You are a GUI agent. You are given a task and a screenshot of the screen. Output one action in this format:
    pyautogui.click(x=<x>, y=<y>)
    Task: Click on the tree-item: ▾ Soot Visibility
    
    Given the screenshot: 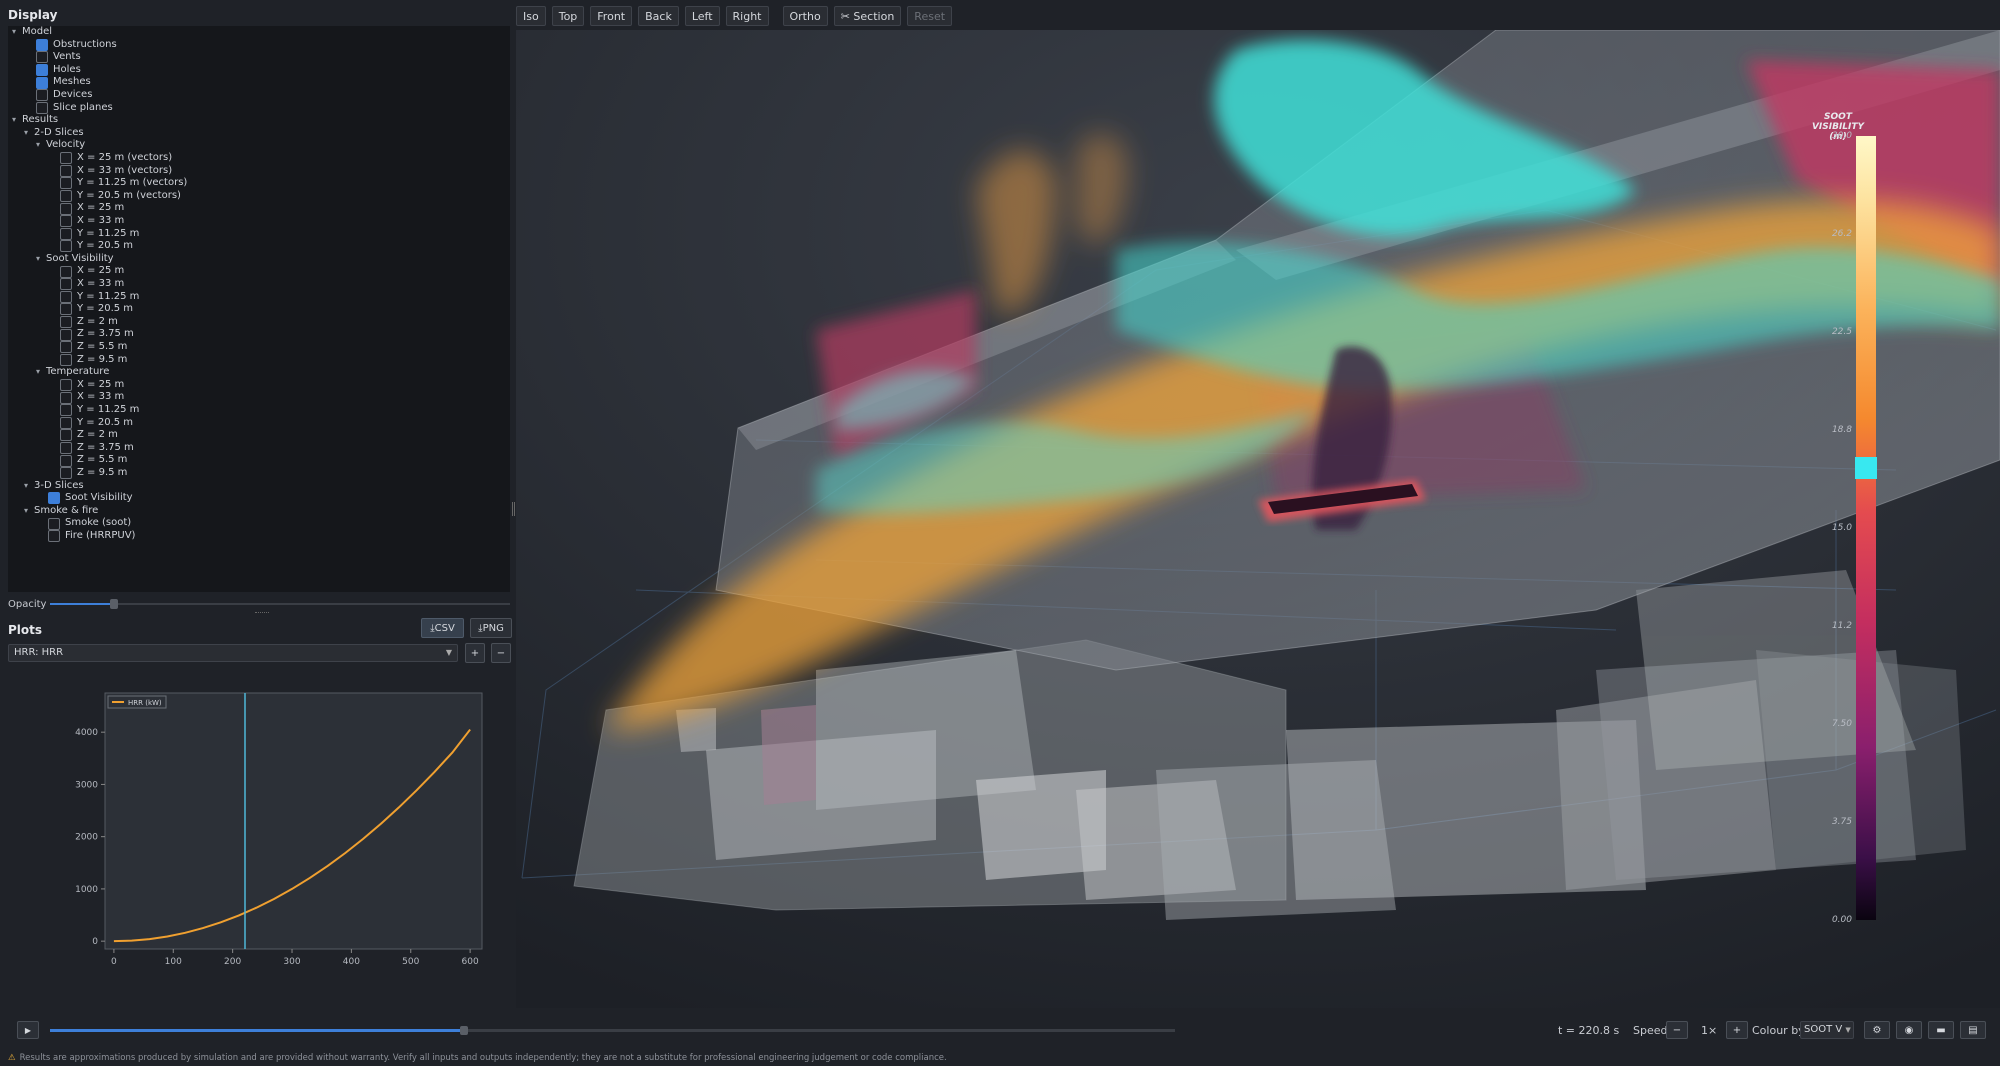 What is the action you would take?
    pyautogui.click(x=75, y=259)
    